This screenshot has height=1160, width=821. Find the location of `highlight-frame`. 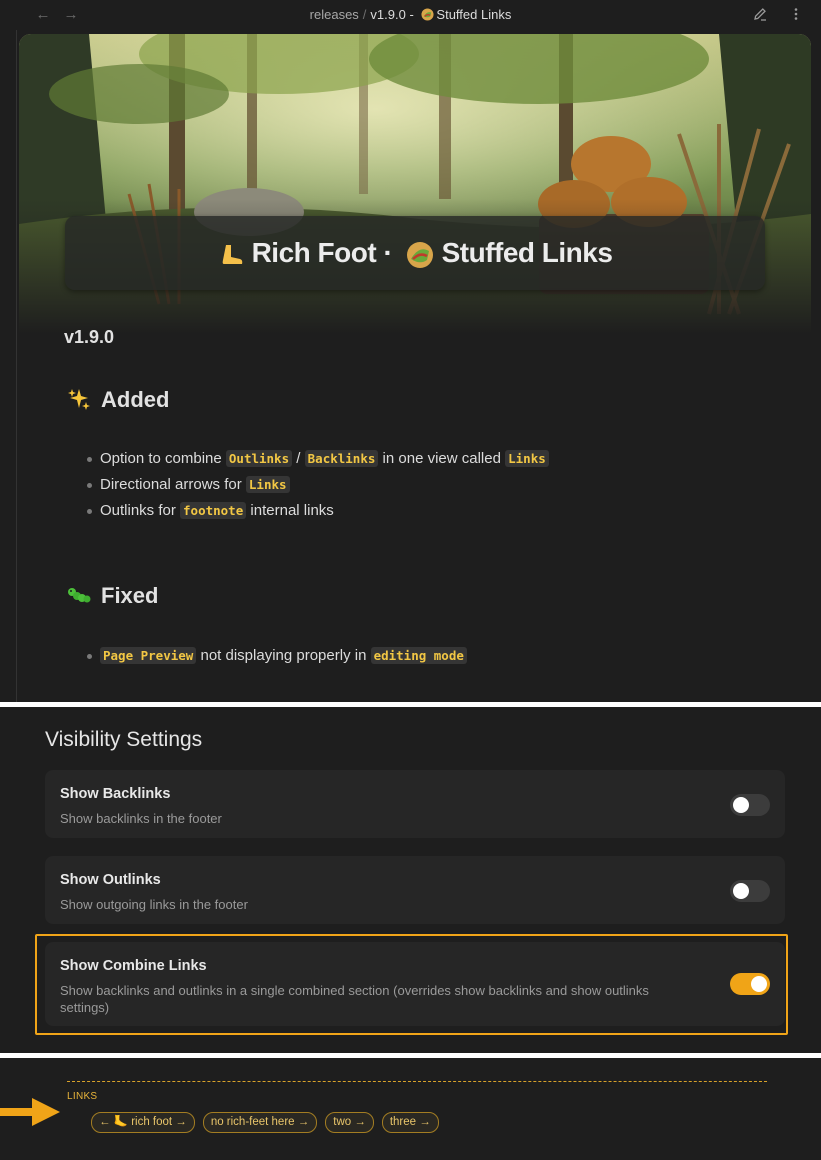

highlight-frame is located at coordinates (411, 984).